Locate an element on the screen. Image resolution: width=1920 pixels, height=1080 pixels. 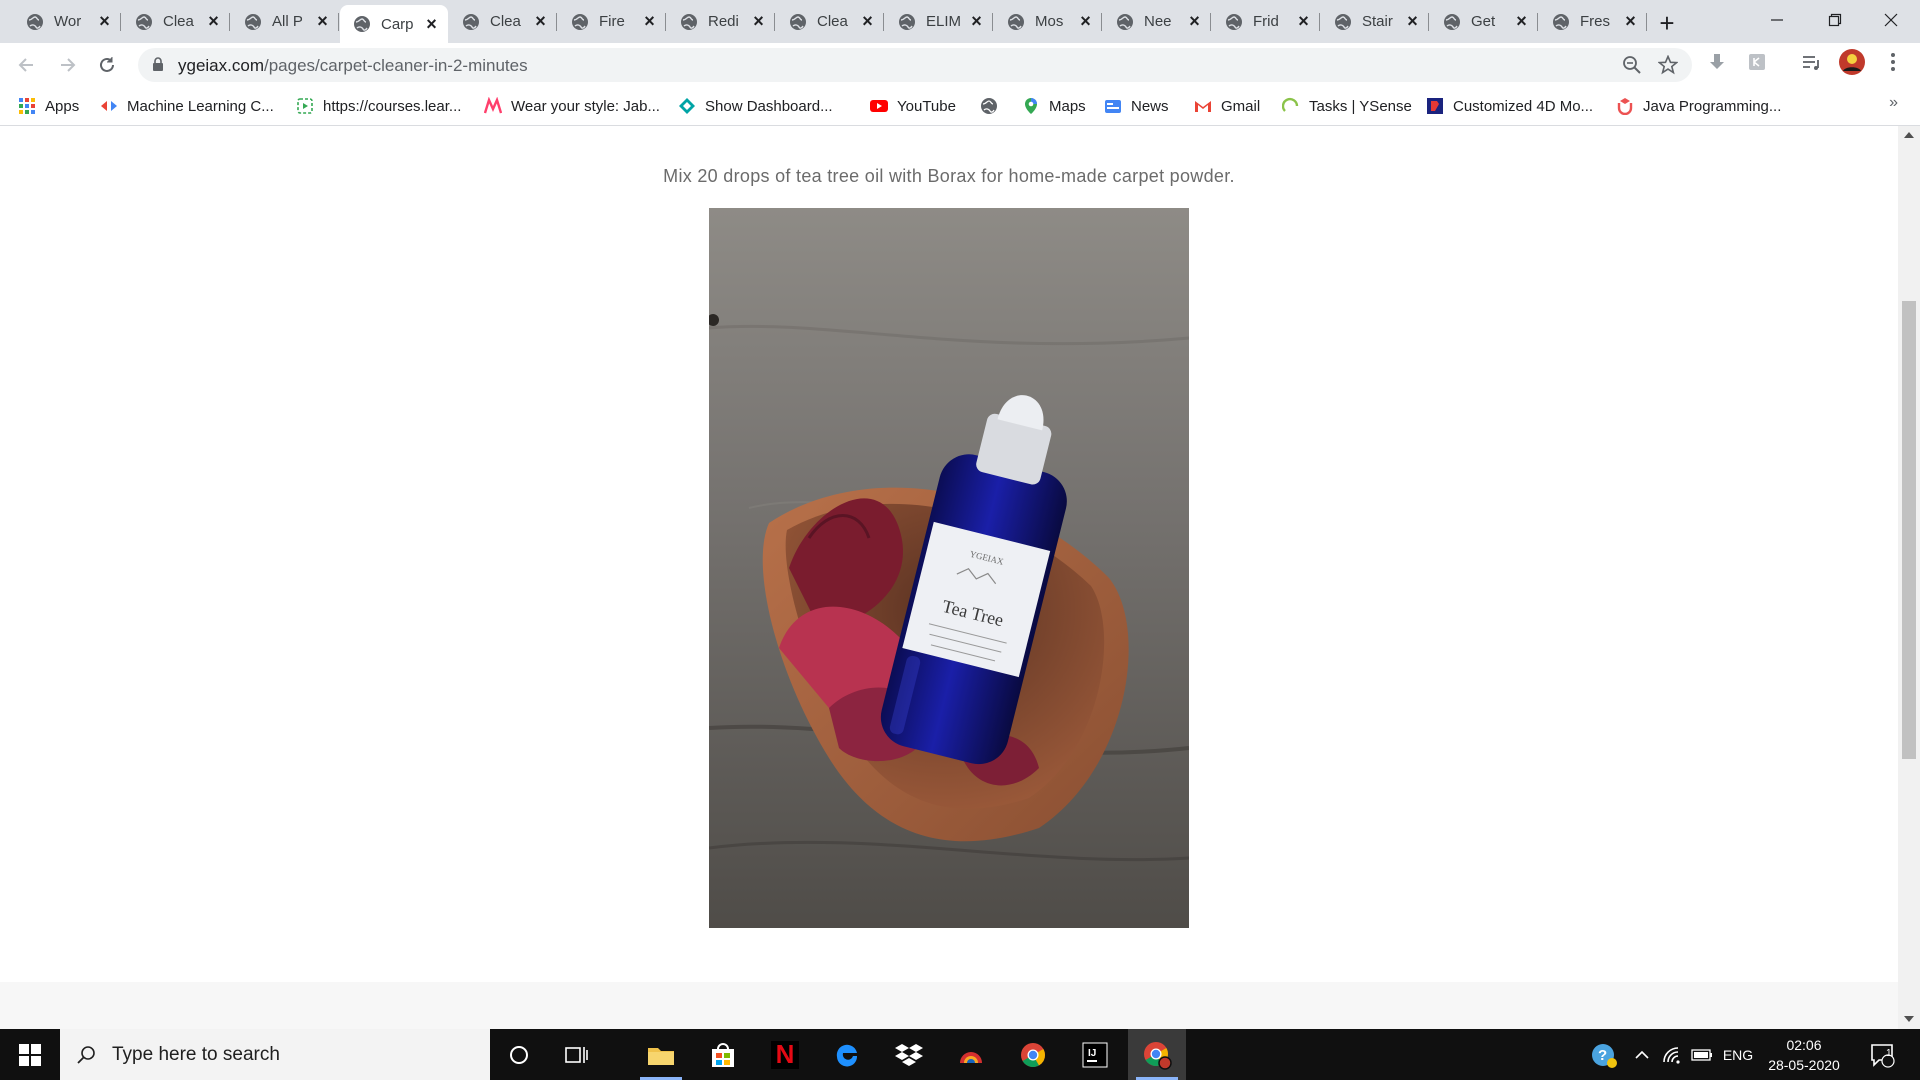
reload-button is located at coordinates (107, 65).